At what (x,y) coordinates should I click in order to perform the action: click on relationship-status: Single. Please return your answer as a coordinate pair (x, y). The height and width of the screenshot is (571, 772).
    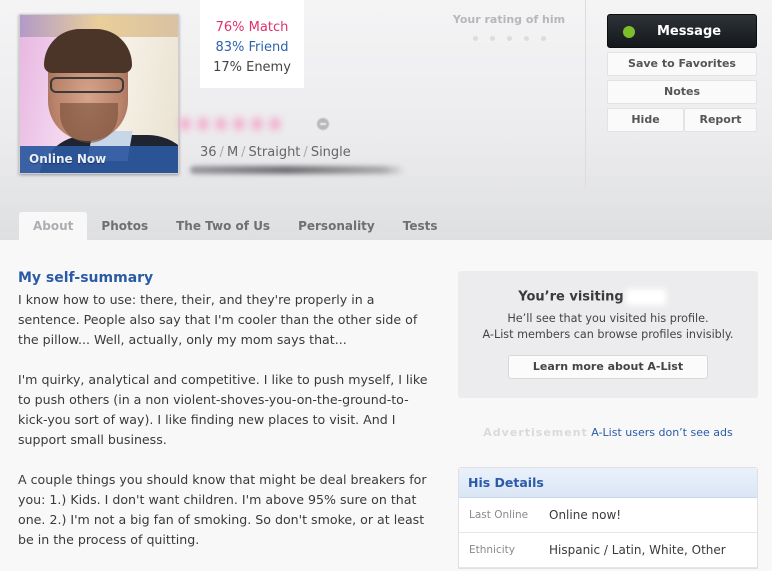
    Looking at the image, I should click on (330, 152).